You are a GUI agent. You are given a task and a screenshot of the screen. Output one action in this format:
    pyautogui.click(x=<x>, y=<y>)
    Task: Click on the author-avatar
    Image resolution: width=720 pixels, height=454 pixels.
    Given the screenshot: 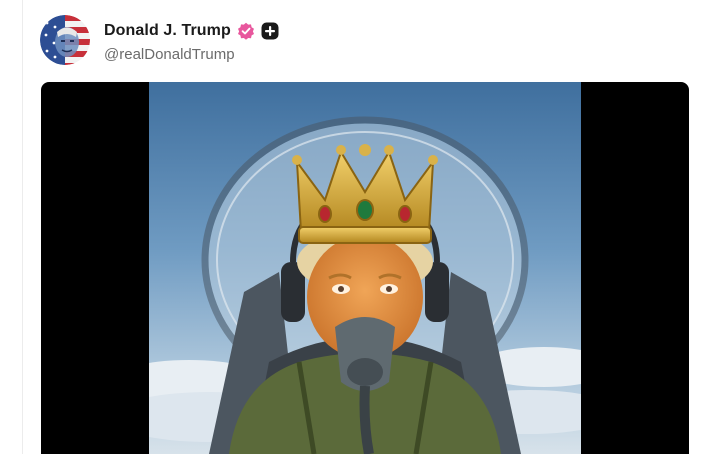 What is the action you would take?
    pyautogui.click(x=65, y=40)
    